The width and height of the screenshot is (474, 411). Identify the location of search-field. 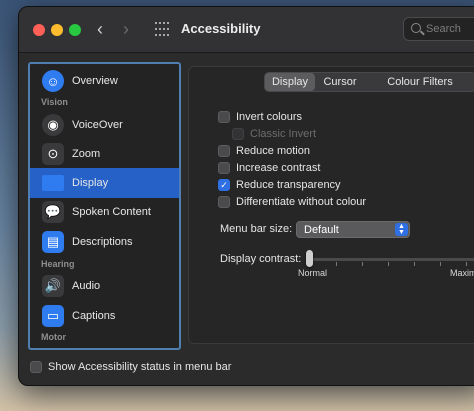
(438, 29).